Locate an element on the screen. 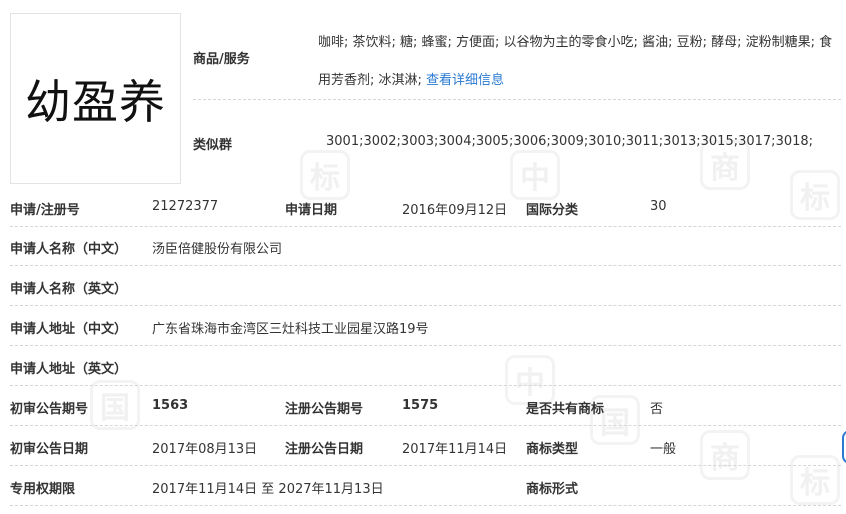  mark-form-label: 商标形式 is located at coordinates (552, 489).